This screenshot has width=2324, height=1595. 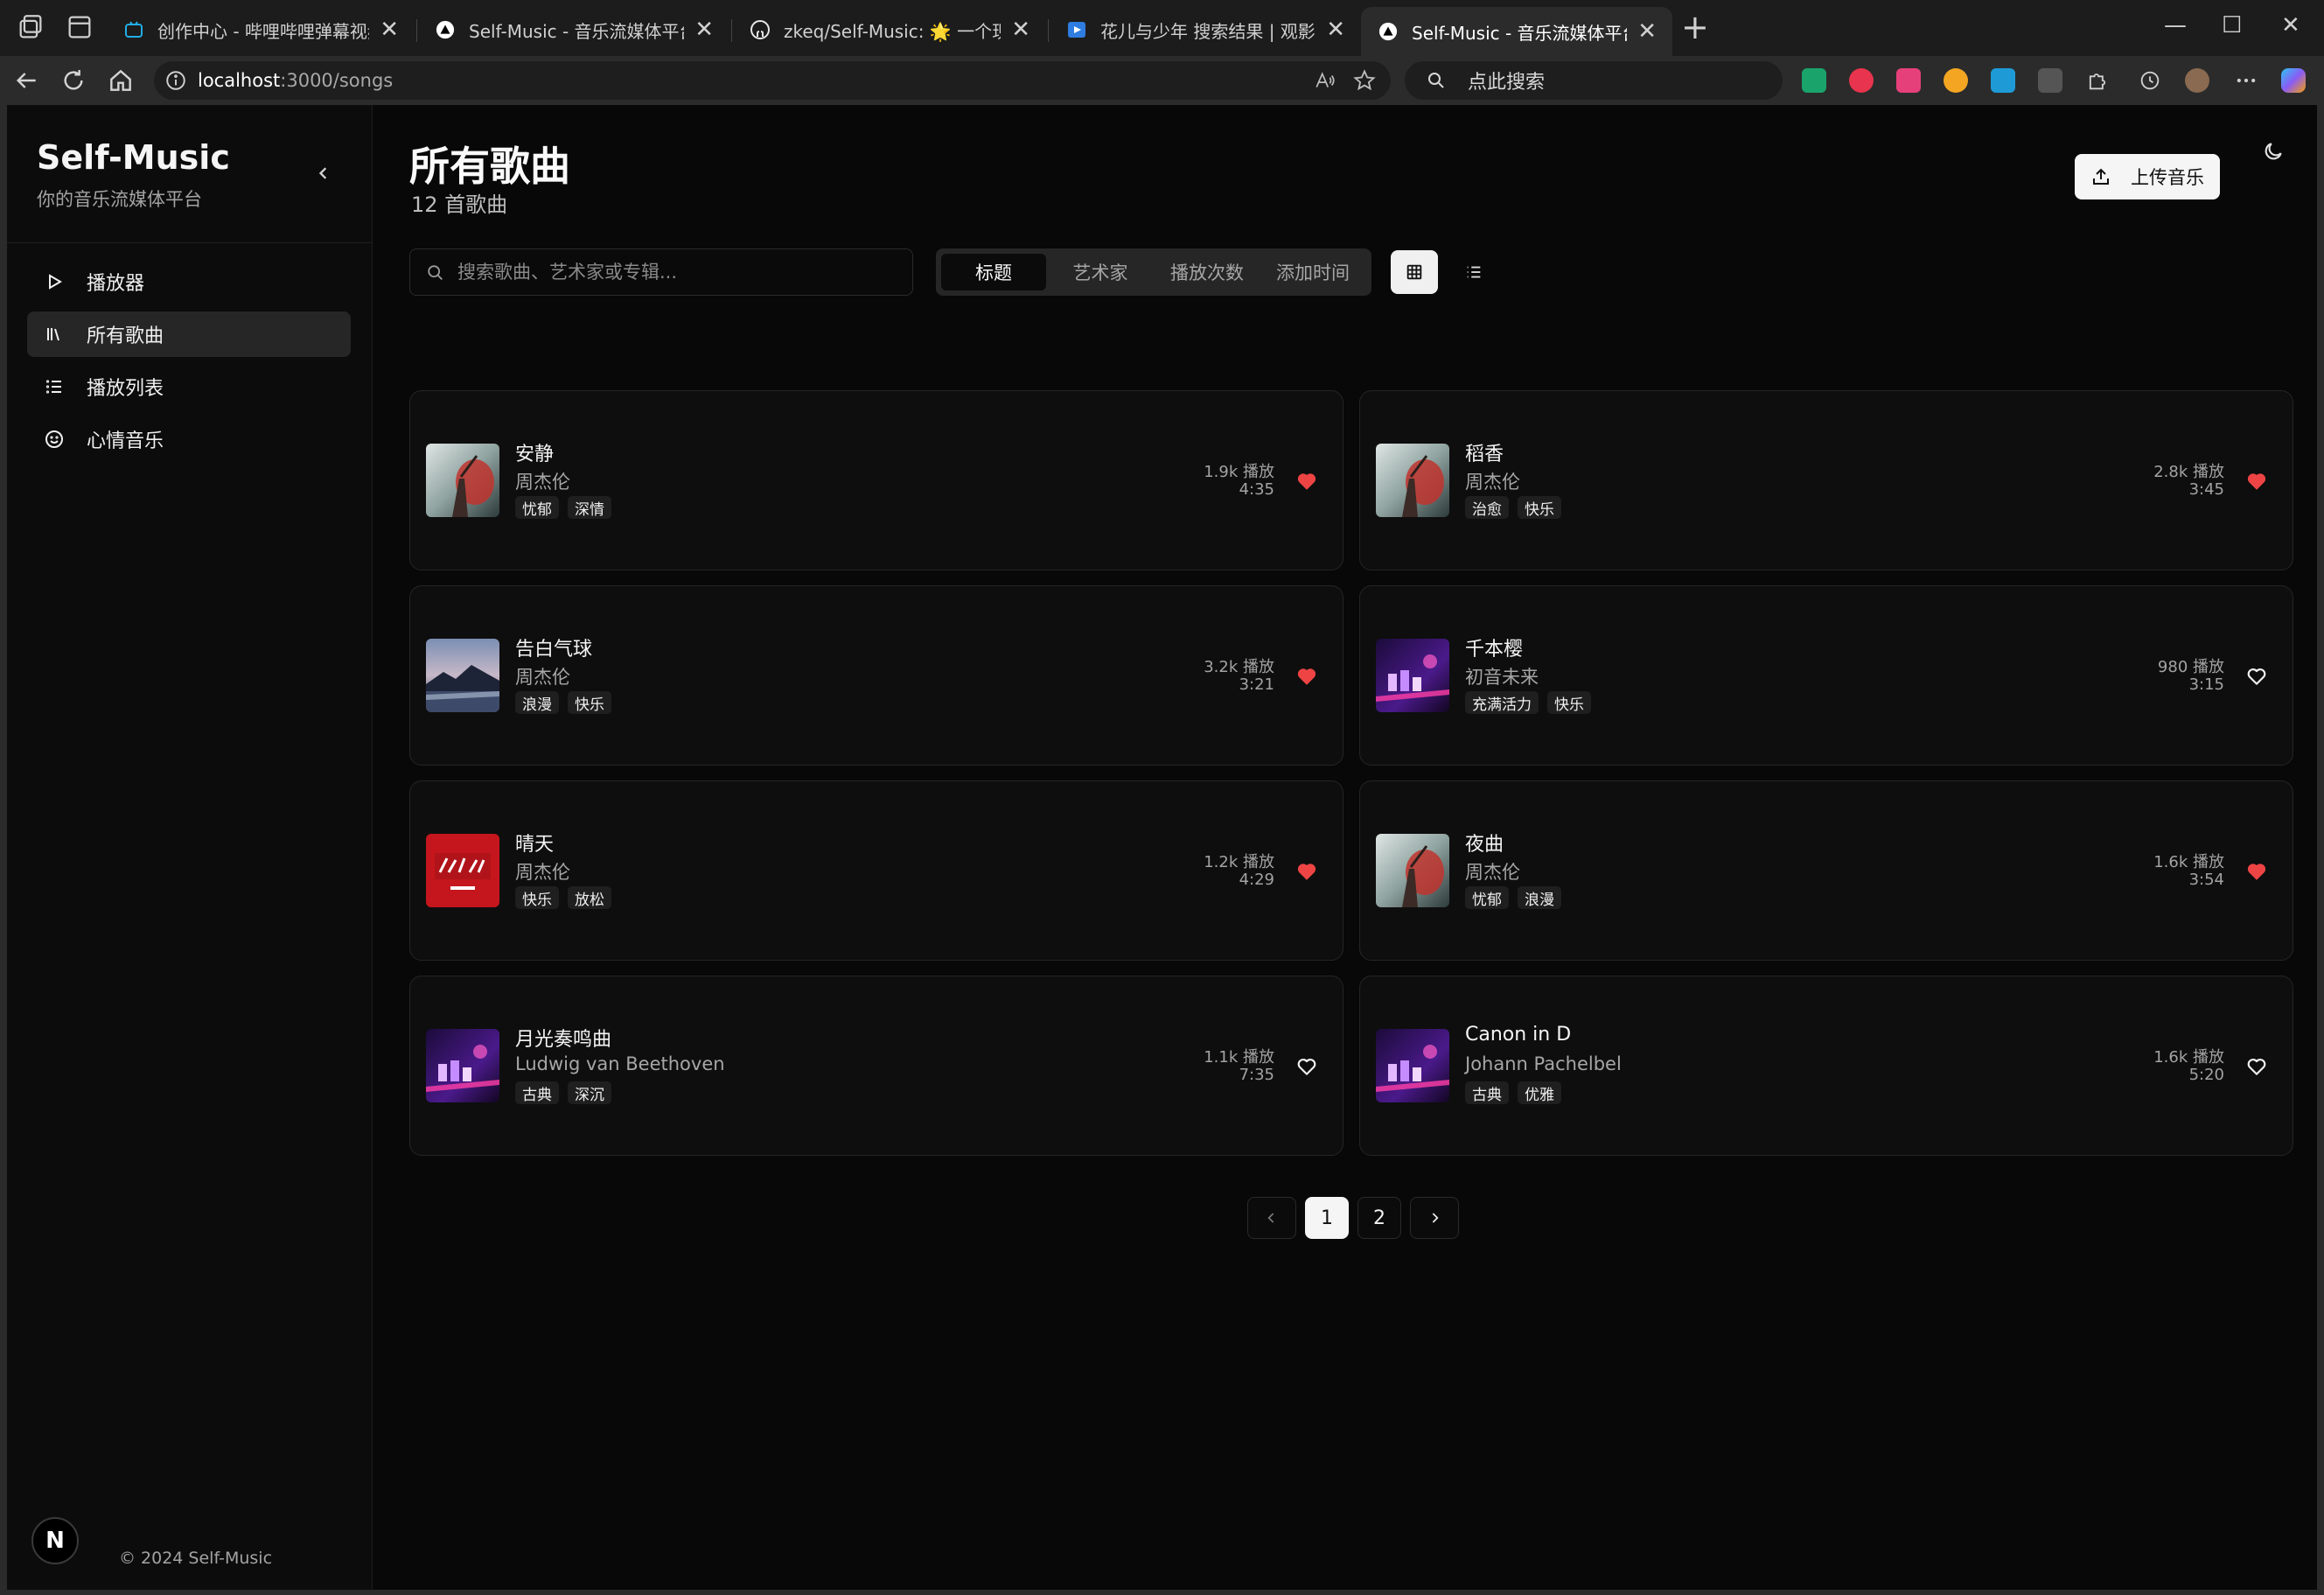 What do you see at coordinates (125, 441) in the screenshot?
I see `sidebar-item-label: 心情音乐` at bounding box center [125, 441].